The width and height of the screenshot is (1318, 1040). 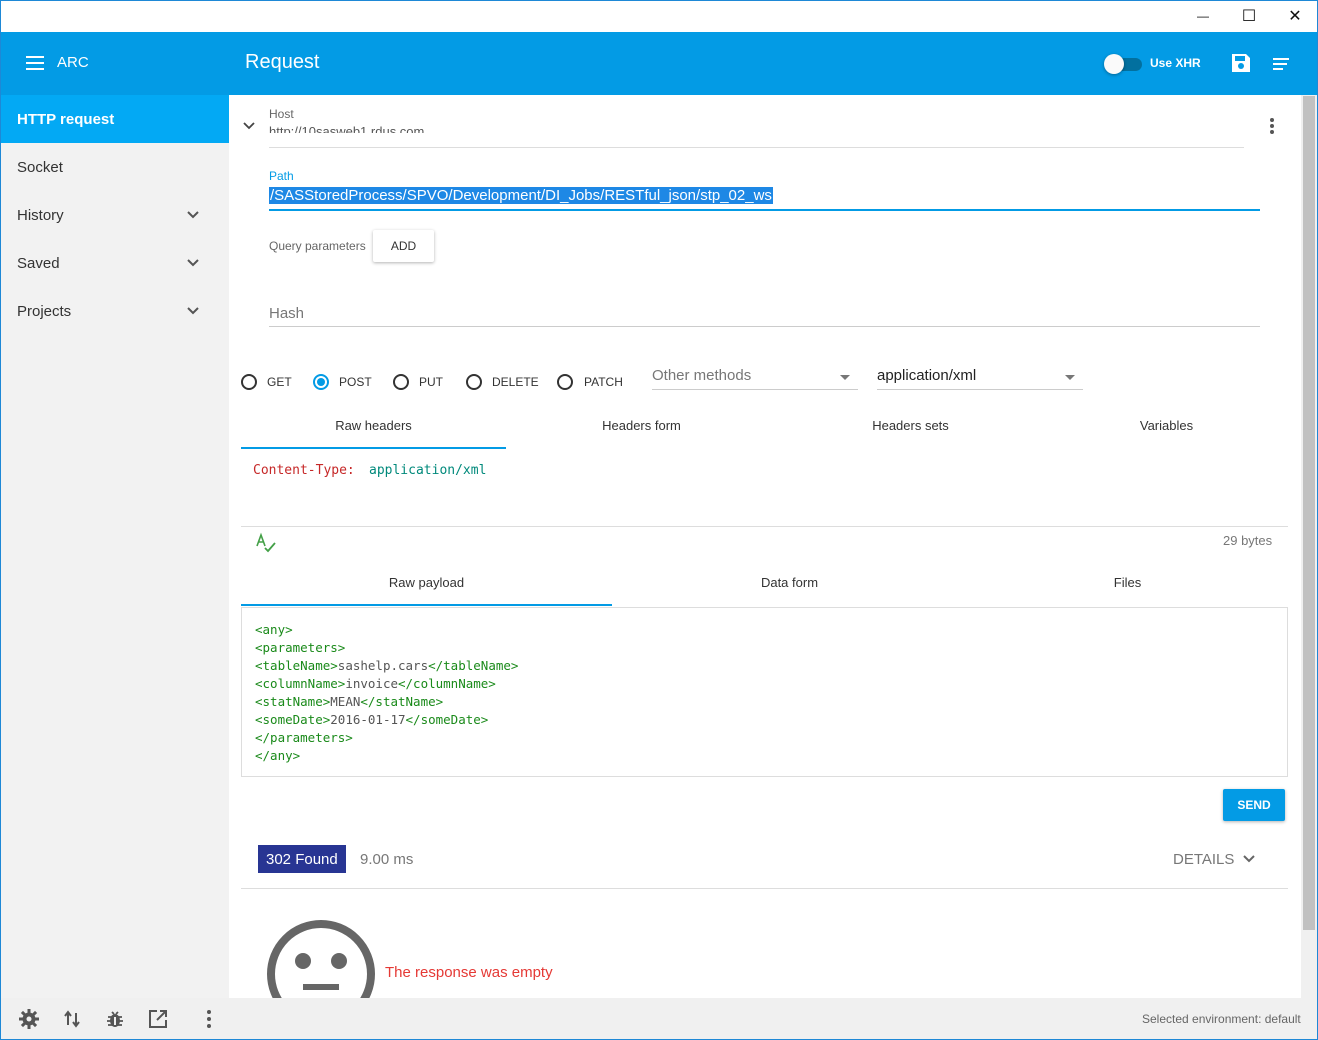 What do you see at coordinates (1221, 1019) in the screenshot?
I see `selected-environment: Selected environment: default` at bounding box center [1221, 1019].